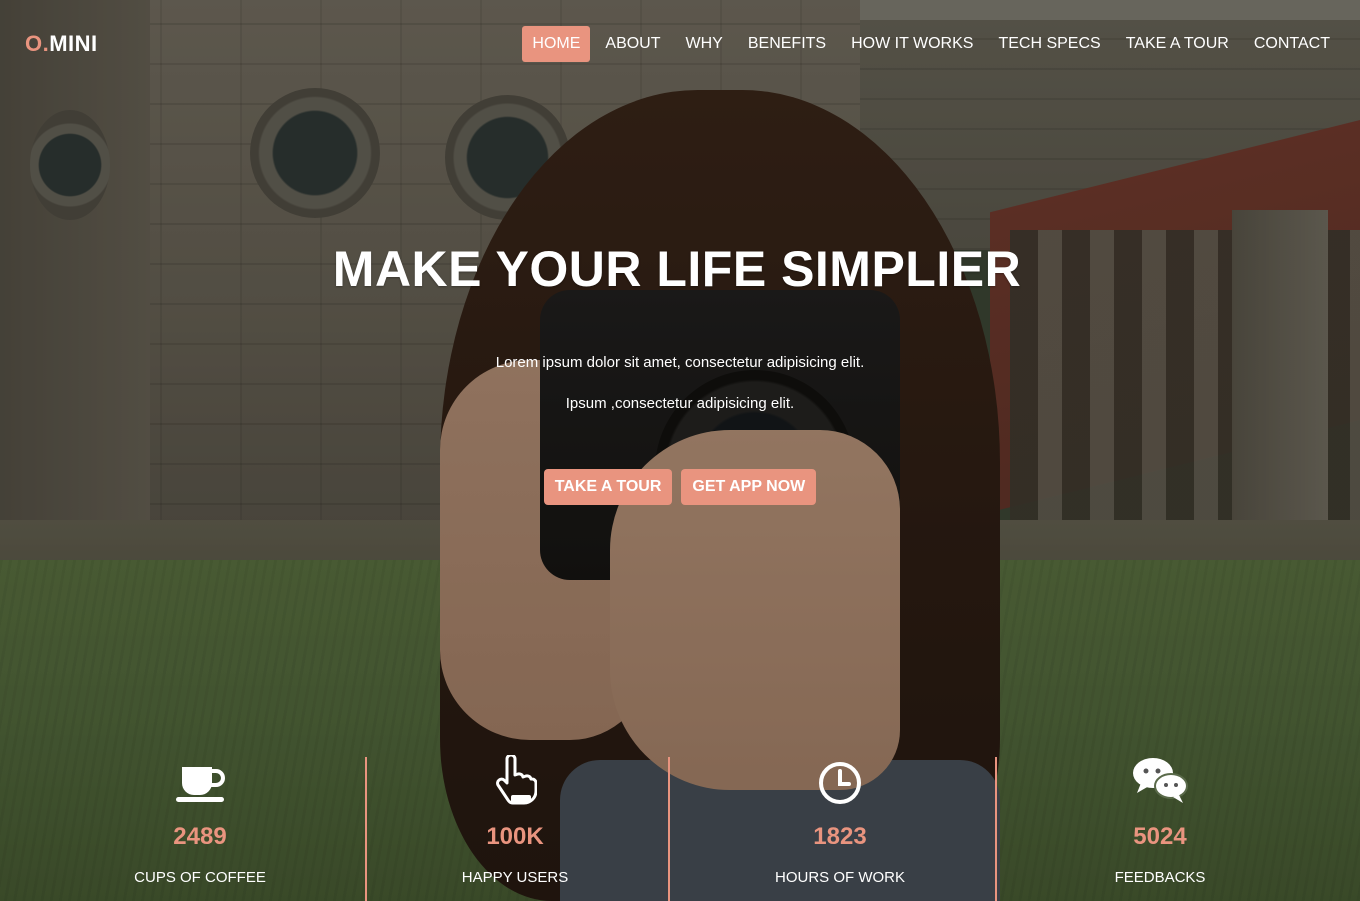 Image resolution: width=1360 pixels, height=901 pixels. I want to click on coffee-cup-icon, so click(200, 780).